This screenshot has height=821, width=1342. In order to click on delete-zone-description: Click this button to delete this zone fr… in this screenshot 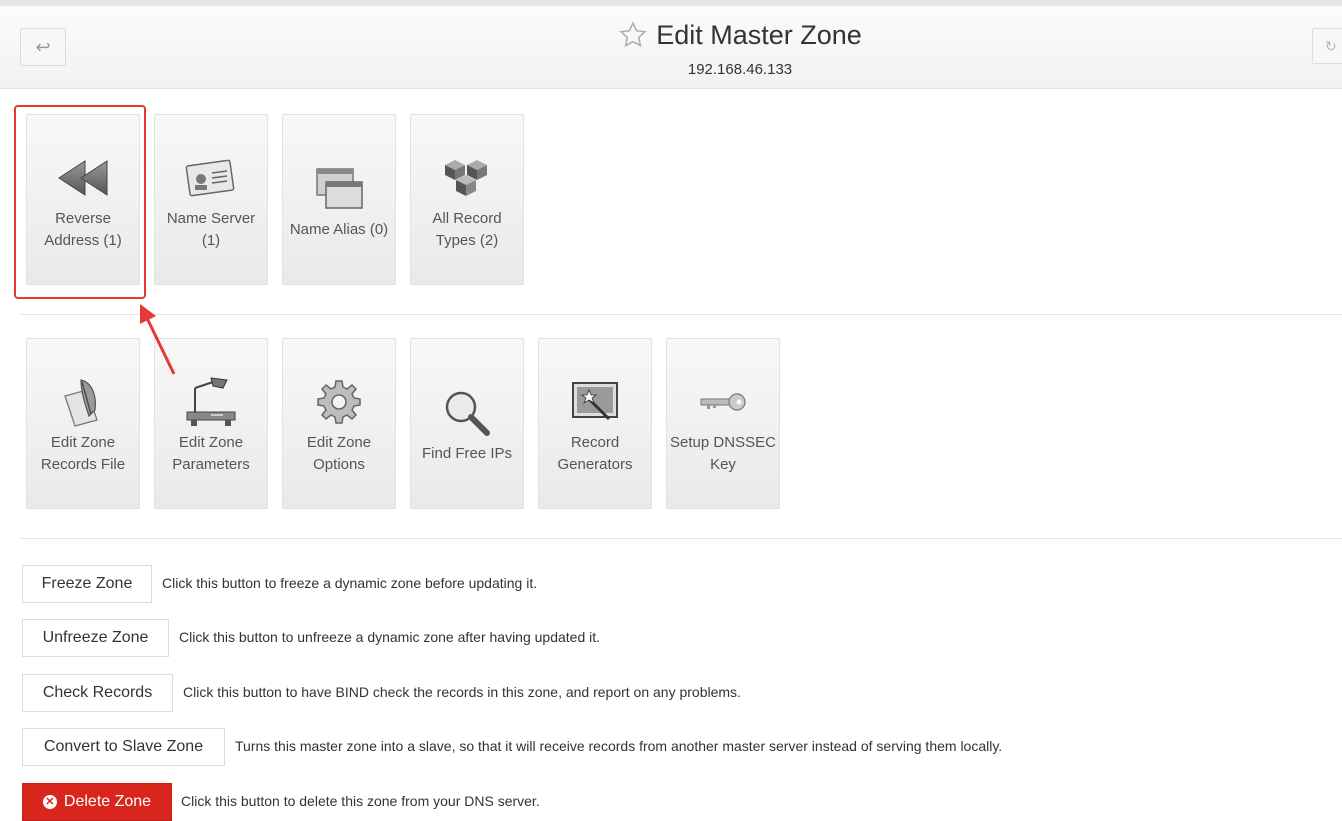, I will do `click(360, 801)`.